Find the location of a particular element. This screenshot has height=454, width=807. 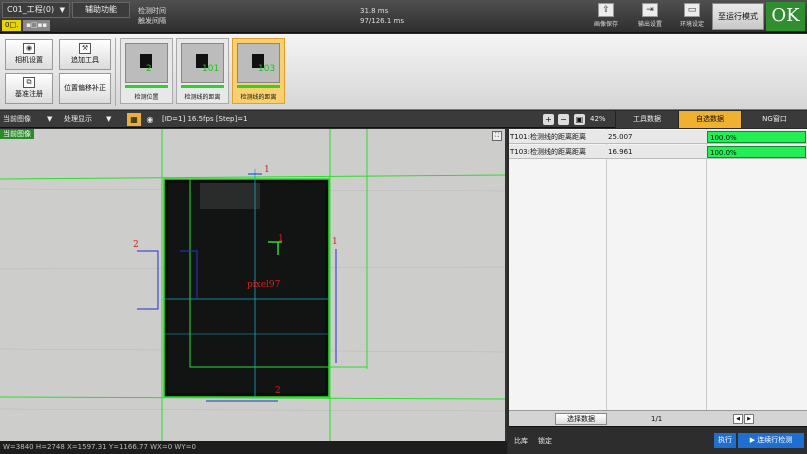

row-value: 25.007 is located at coordinates (620, 137).